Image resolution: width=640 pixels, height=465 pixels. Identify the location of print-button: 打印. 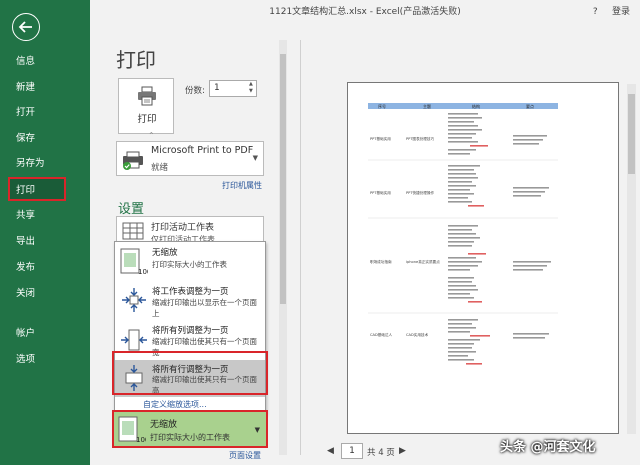
(146, 106).